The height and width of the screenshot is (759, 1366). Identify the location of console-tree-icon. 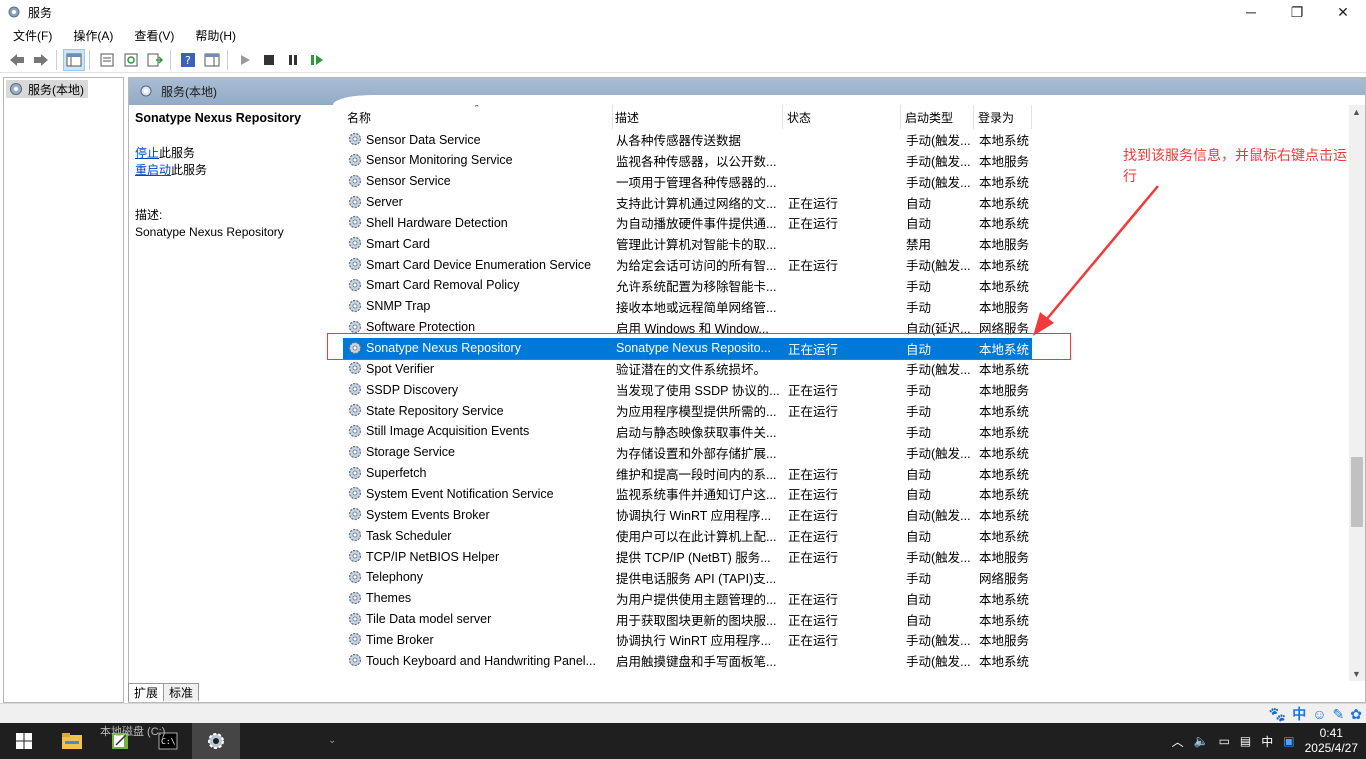
(74, 59).